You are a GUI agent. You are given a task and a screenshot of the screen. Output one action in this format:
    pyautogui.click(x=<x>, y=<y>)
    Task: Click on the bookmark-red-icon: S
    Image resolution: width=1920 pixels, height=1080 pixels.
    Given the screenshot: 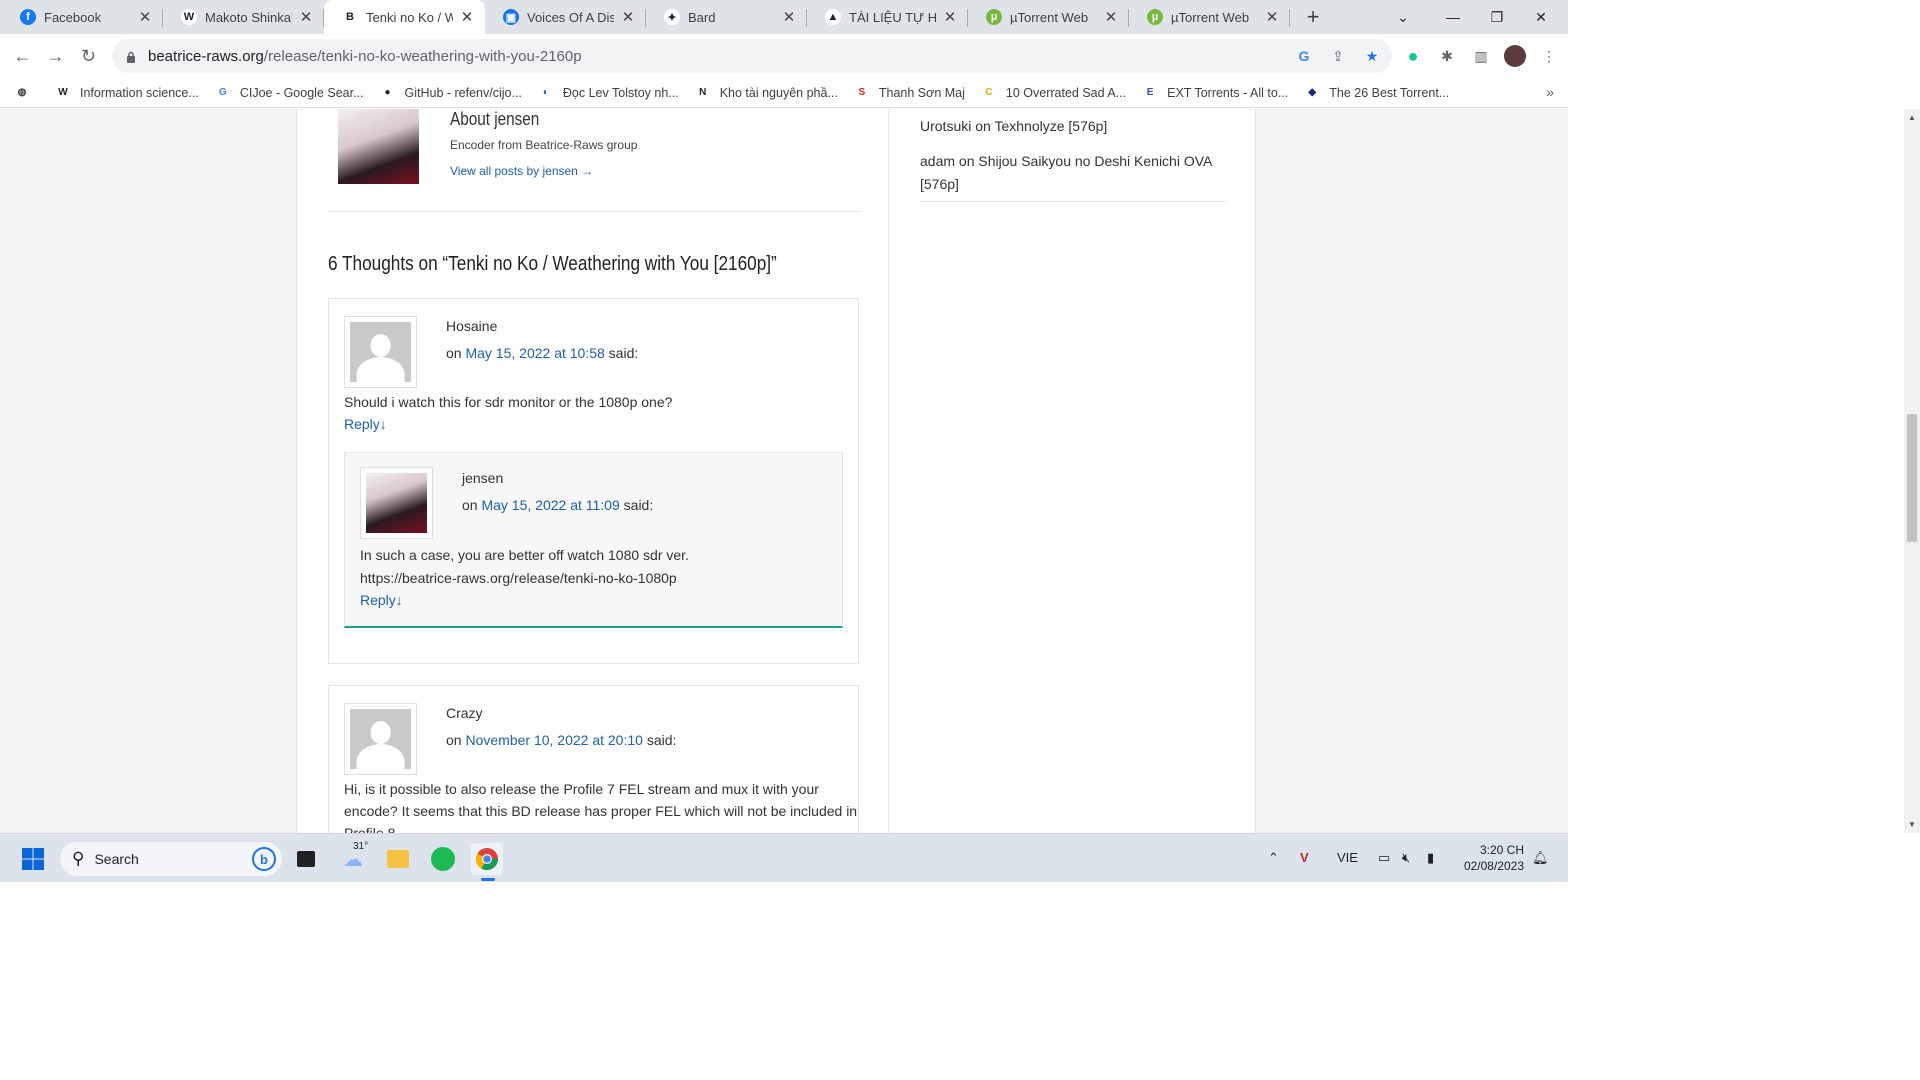 What is the action you would take?
    pyautogui.click(x=862, y=92)
    